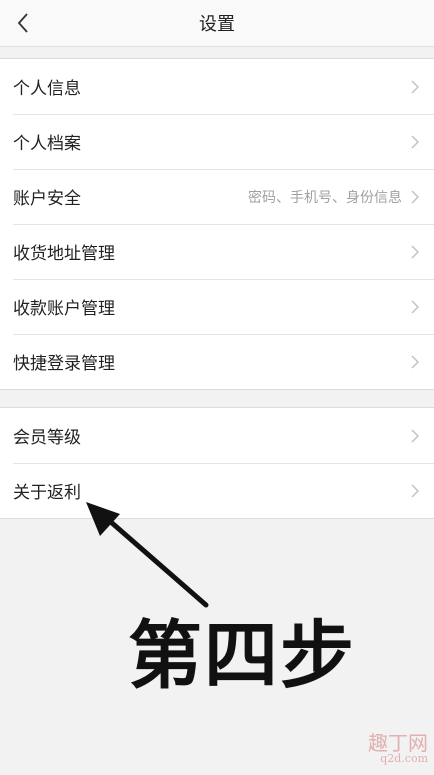 The height and width of the screenshot is (775, 434). Describe the element at coordinates (47, 438) in the screenshot. I see `settings-item-label: 会员等级` at that location.